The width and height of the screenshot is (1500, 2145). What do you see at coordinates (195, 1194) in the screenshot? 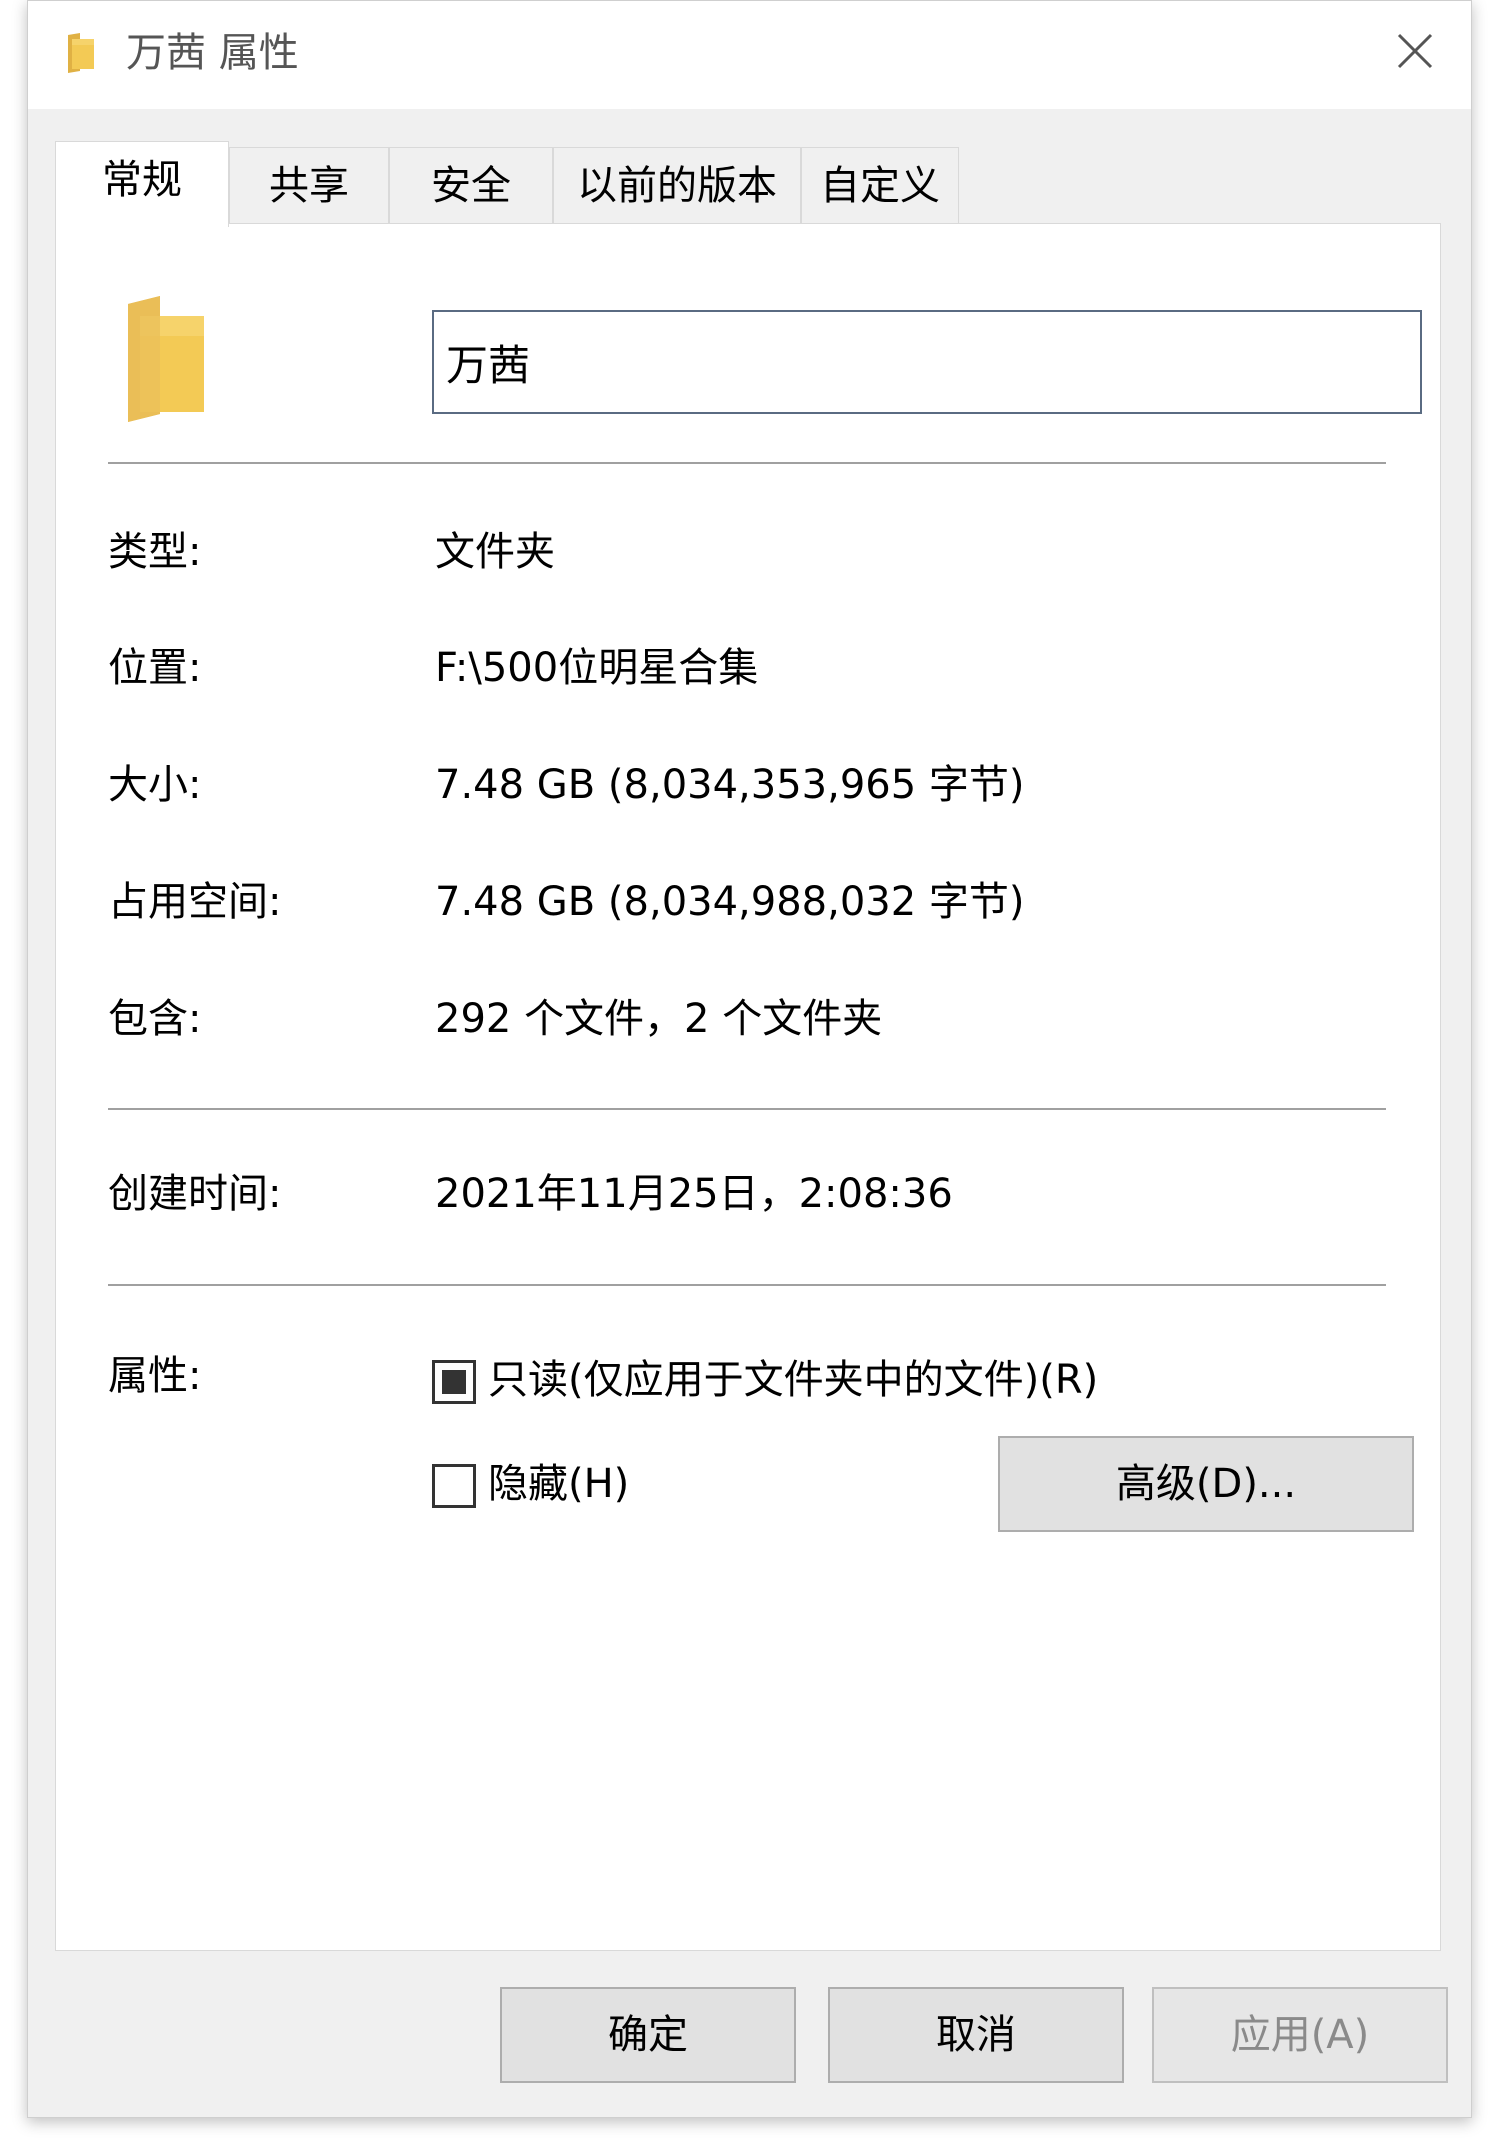
I see `created-label: 创建时间:` at bounding box center [195, 1194].